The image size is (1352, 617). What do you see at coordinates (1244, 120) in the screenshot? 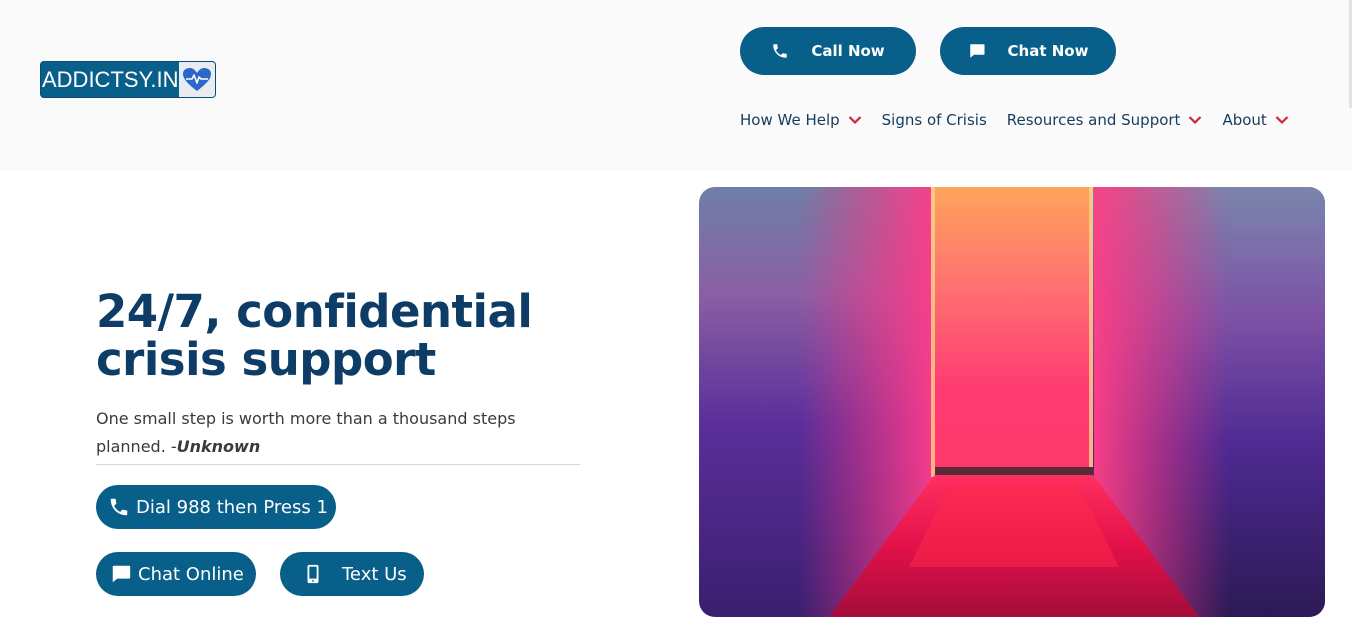
I see `nav-item-label: About` at bounding box center [1244, 120].